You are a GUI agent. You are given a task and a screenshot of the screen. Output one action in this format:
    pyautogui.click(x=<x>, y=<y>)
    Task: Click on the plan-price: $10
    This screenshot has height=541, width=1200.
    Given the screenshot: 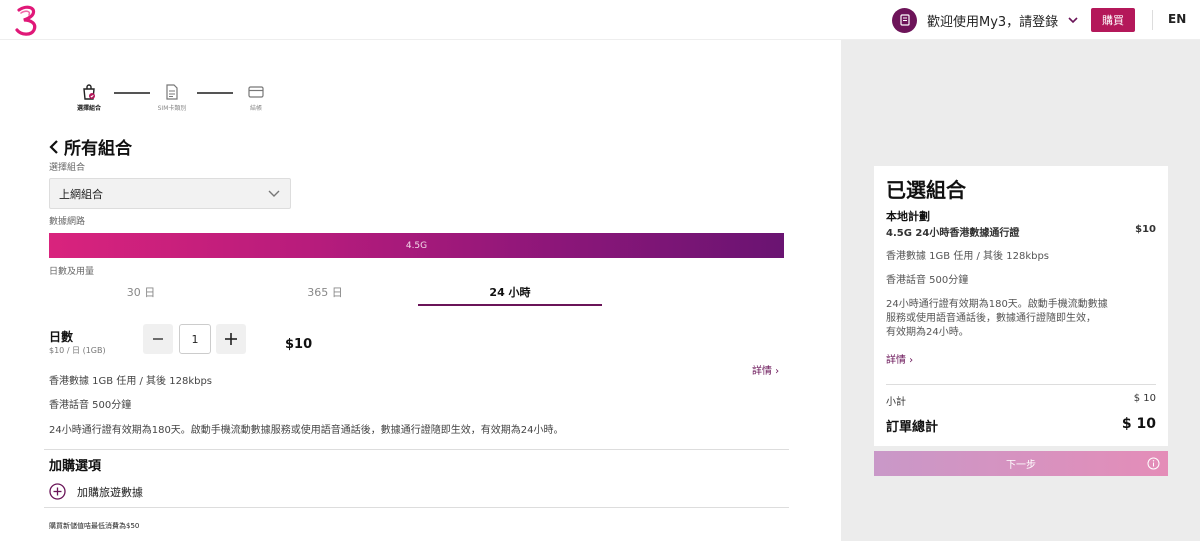 What is the action you would take?
    pyautogui.click(x=299, y=344)
    